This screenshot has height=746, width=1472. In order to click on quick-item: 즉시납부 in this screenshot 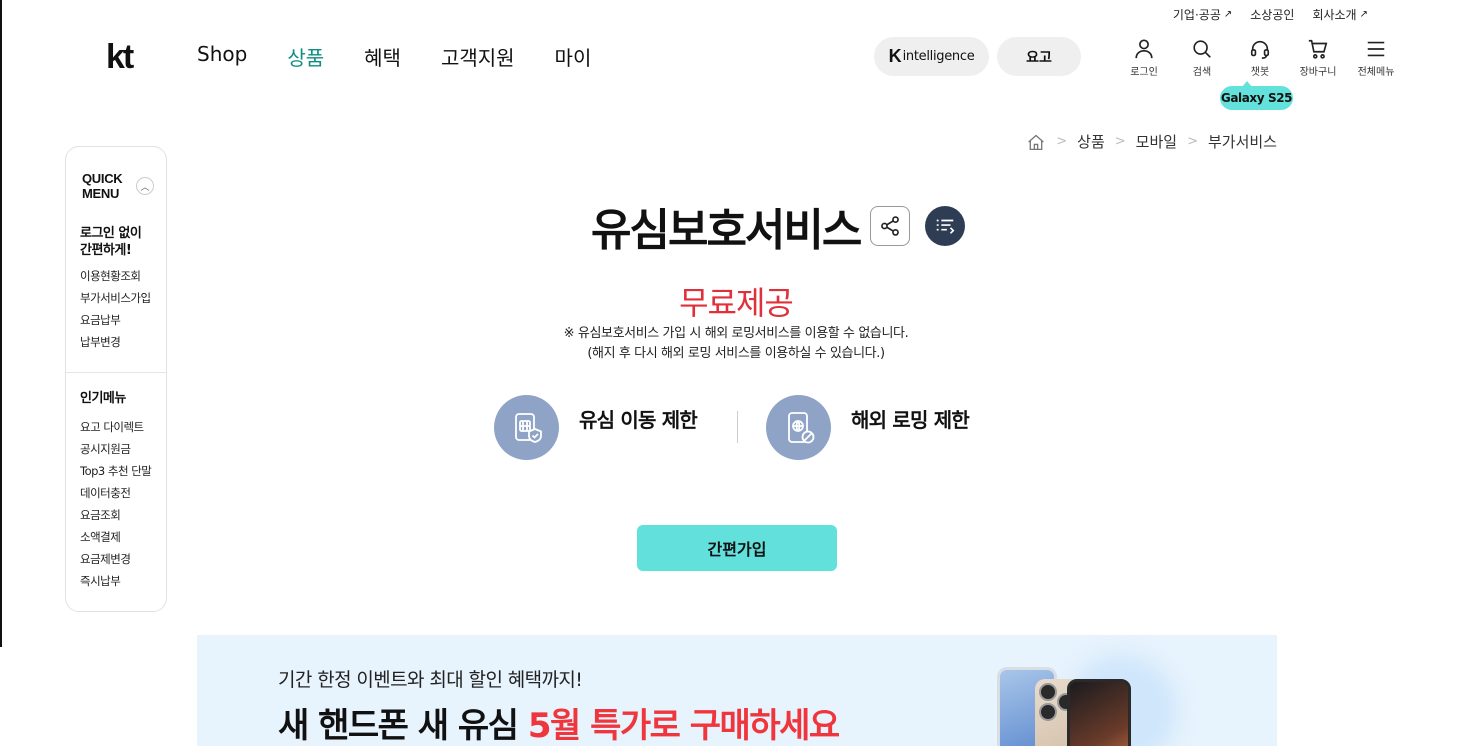, I will do `click(115, 581)`.